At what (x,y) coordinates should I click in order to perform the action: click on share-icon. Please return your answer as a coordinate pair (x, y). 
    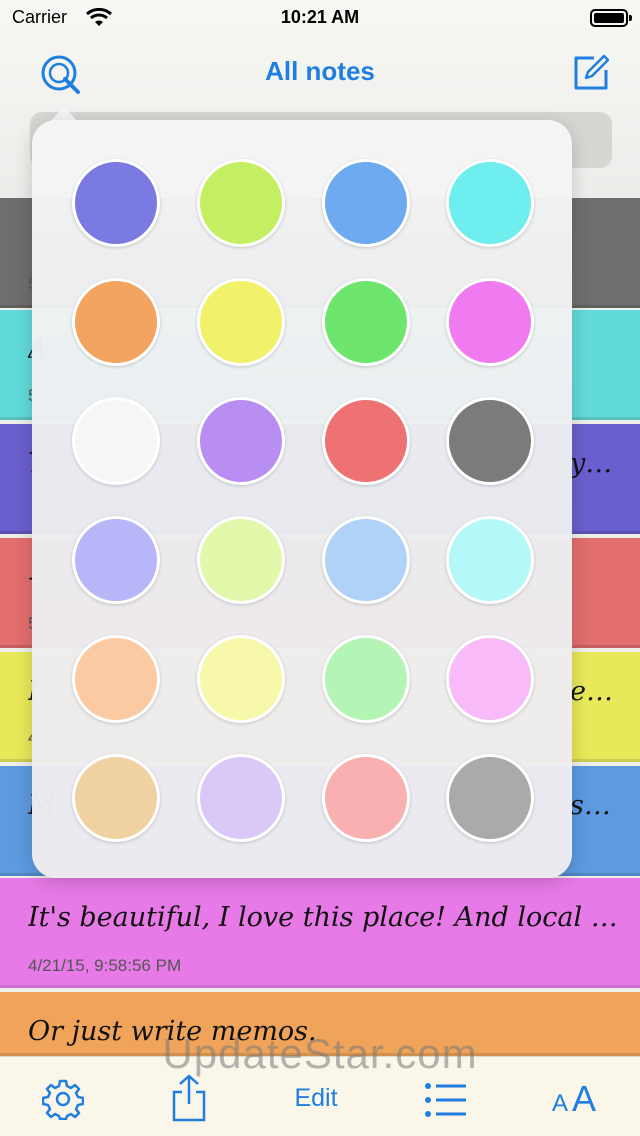
    Looking at the image, I should click on (189, 1098).